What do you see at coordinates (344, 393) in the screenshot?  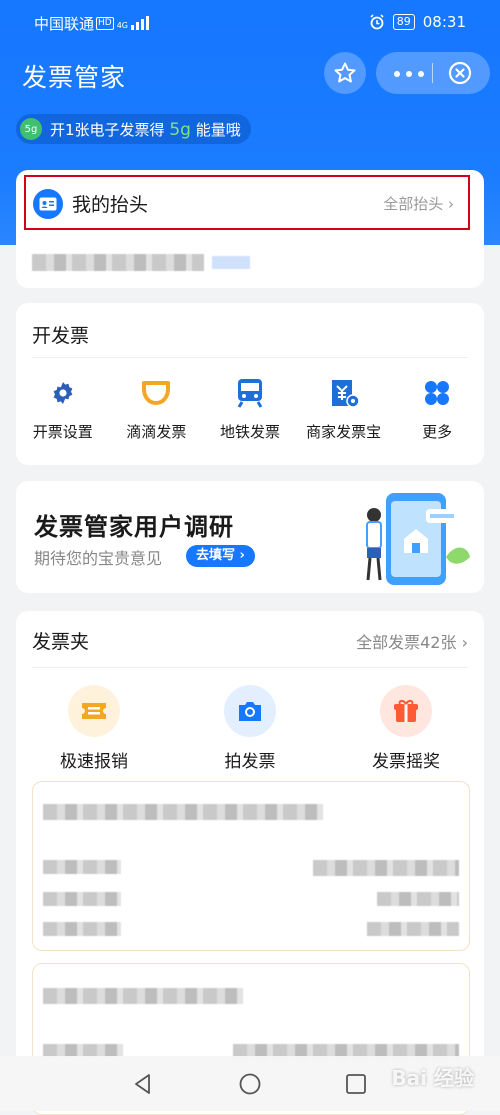 I see `merchant-invoice-icon` at bounding box center [344, 393].